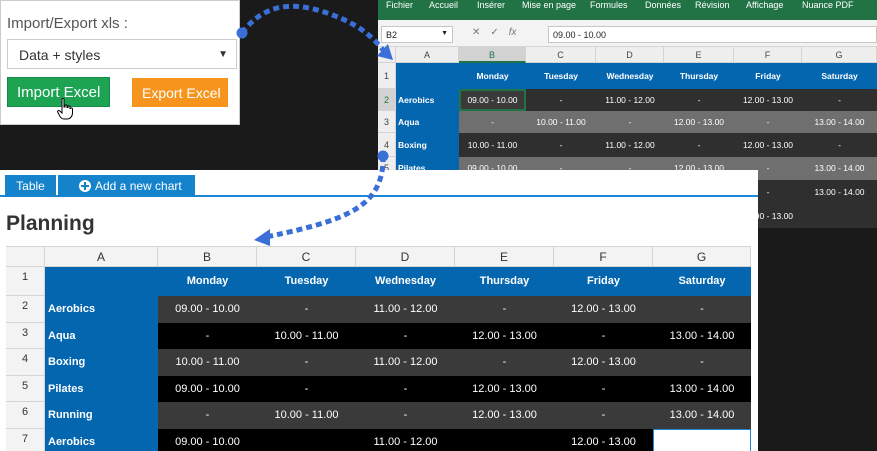 This screenshot has width=877, height=451. I want to click on ribbon-tab-home: Accueil, so click(443, 5).